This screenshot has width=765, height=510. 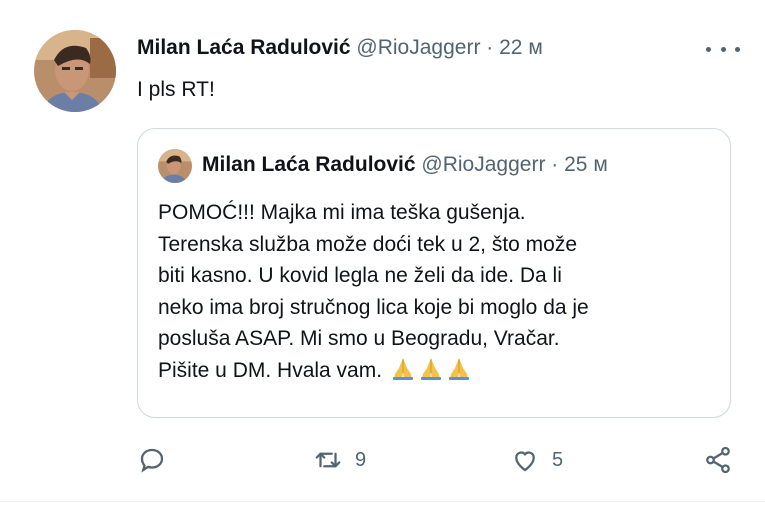 I want to click on tweet-time: 22 м, so click(x=521, y=47).